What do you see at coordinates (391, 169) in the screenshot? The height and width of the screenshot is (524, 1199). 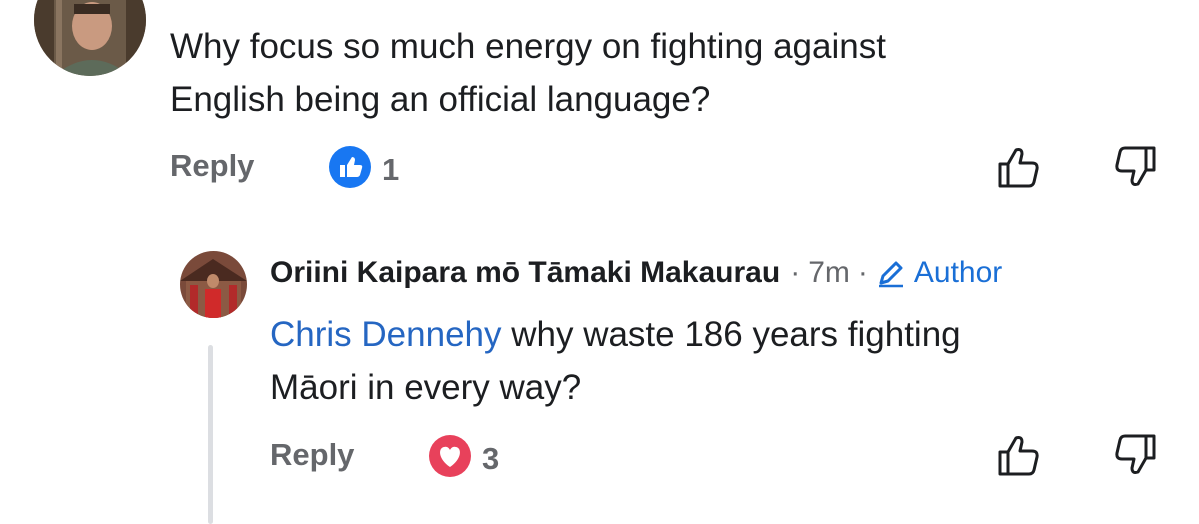 I see `reaction-count: 1` at bounding box center [391, 169].